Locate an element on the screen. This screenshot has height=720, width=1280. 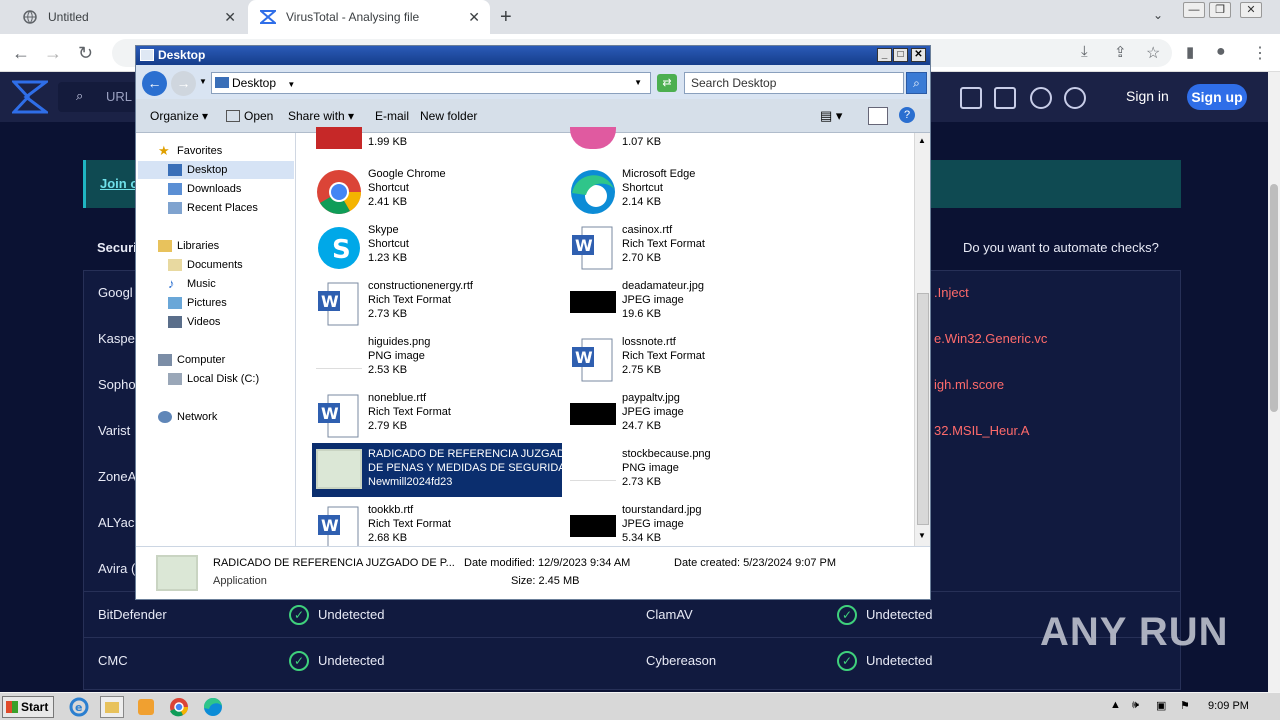
file-item: higuides.png PNG image 2.53 KB is located at coordinates (437, 358).